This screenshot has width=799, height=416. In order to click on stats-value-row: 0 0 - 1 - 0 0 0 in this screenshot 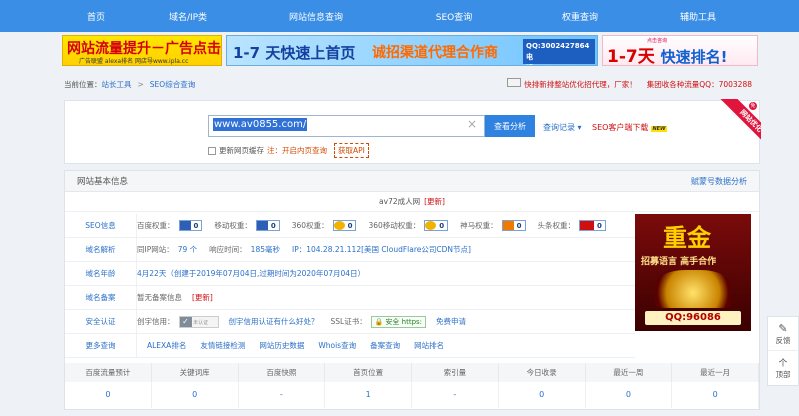, I will do `click(412, 395)`.